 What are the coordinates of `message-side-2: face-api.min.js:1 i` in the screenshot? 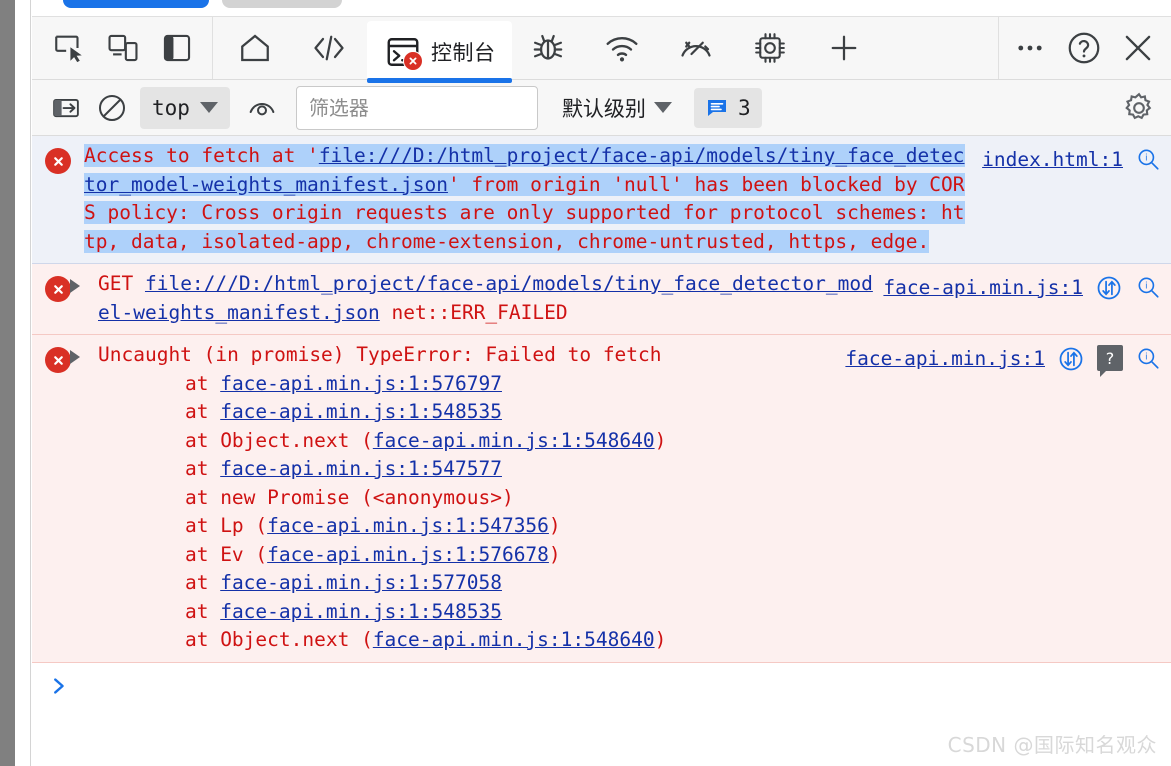 It's located at (1017, 286).